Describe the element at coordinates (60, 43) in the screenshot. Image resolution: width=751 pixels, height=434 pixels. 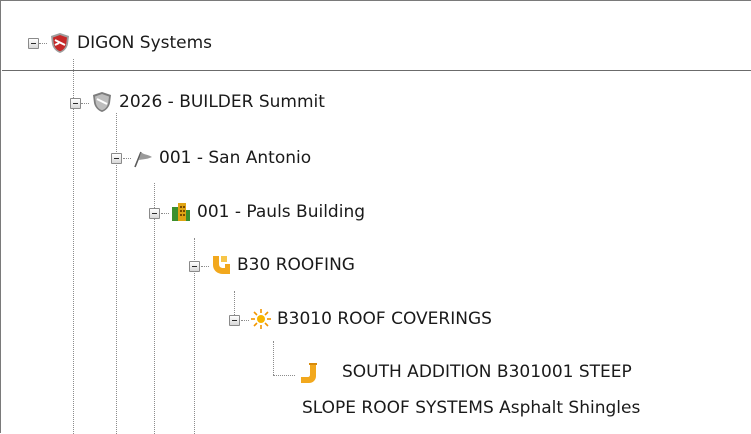
I see `shield-red-icon` at that location.